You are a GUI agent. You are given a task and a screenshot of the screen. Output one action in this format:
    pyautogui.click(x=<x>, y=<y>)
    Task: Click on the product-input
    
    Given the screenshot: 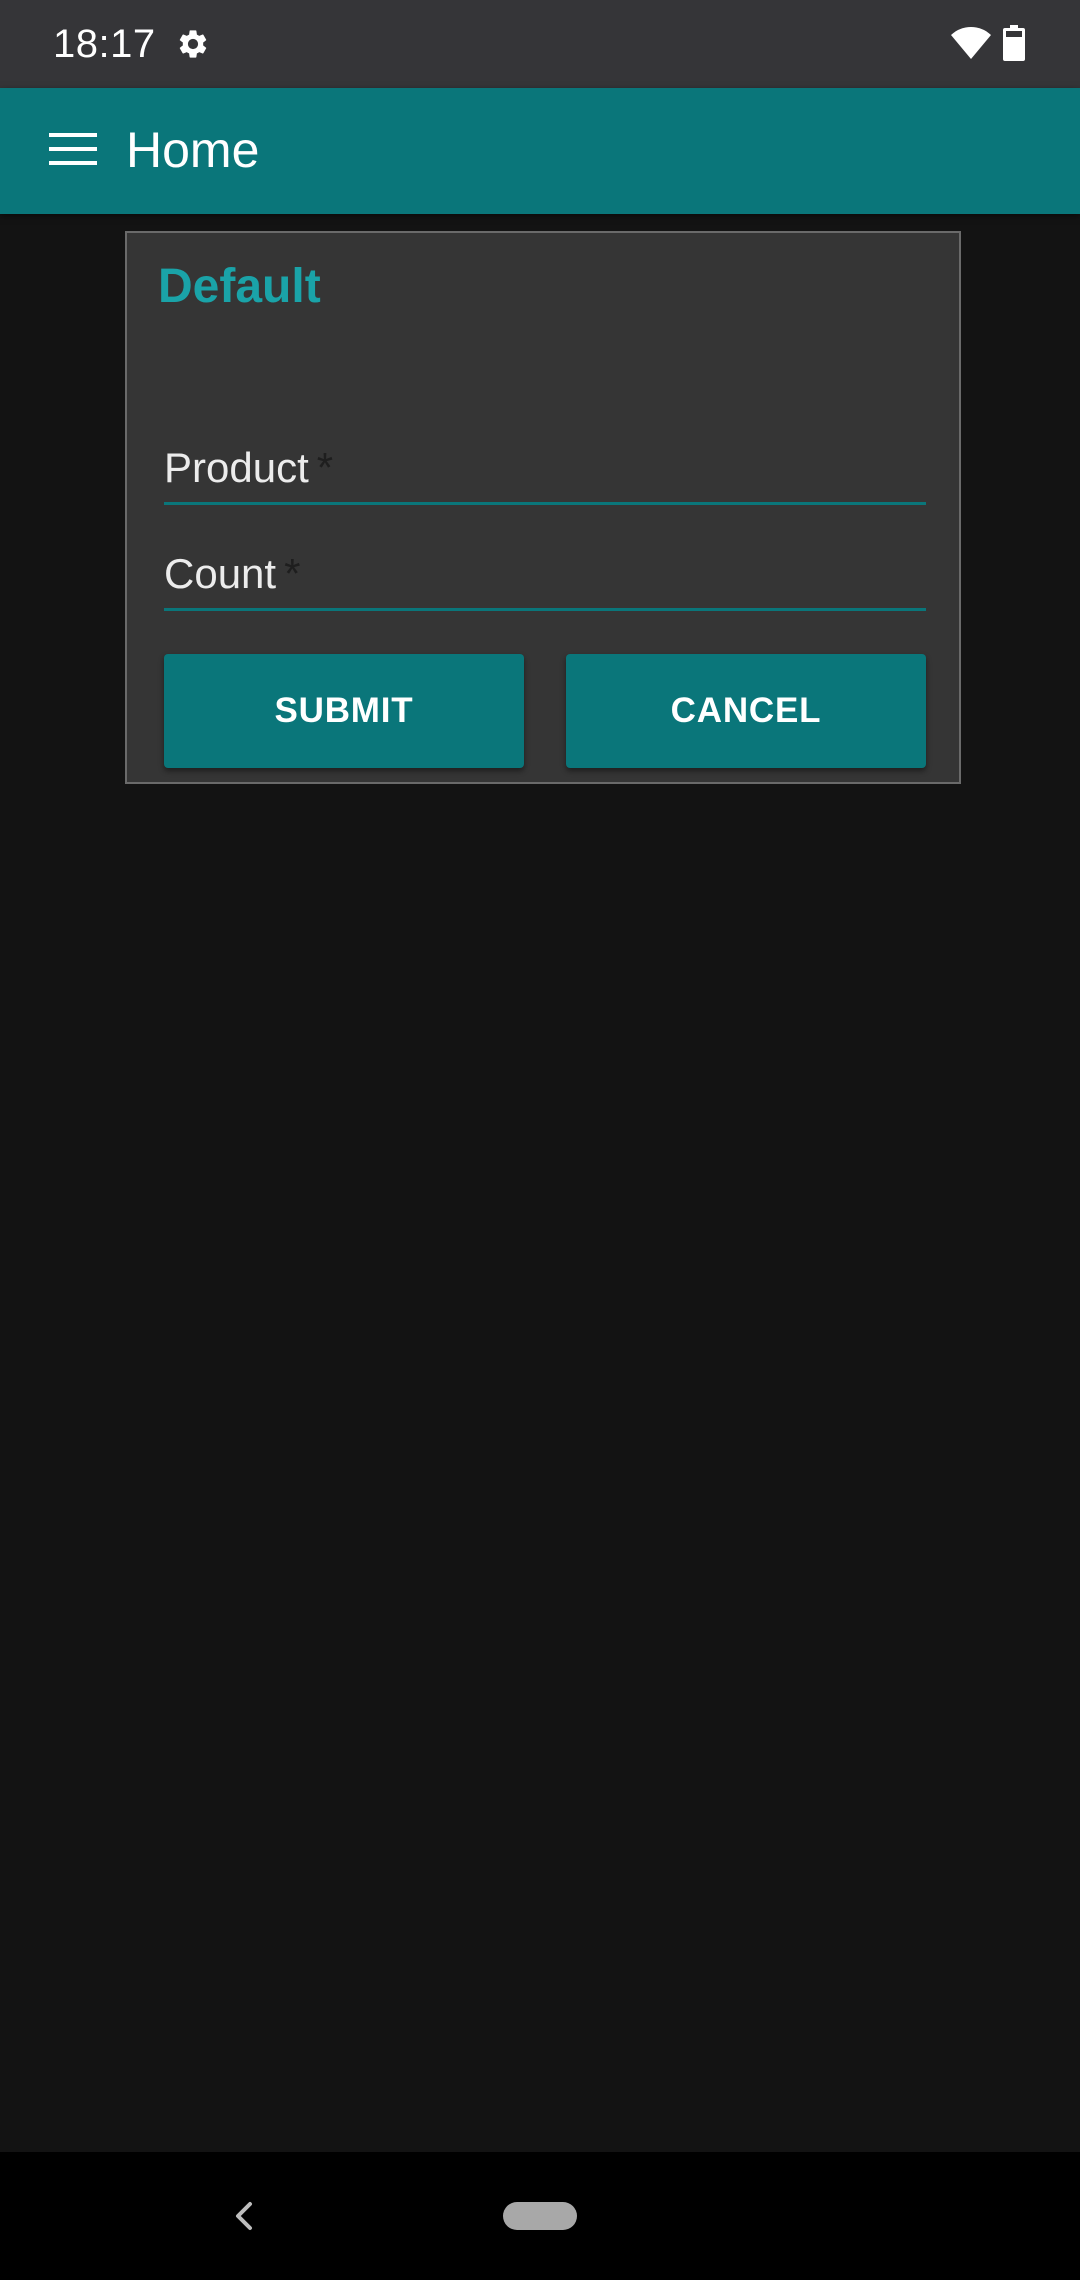 What is the action you would take?
    pyautogui.click(x=545, y=468)
    